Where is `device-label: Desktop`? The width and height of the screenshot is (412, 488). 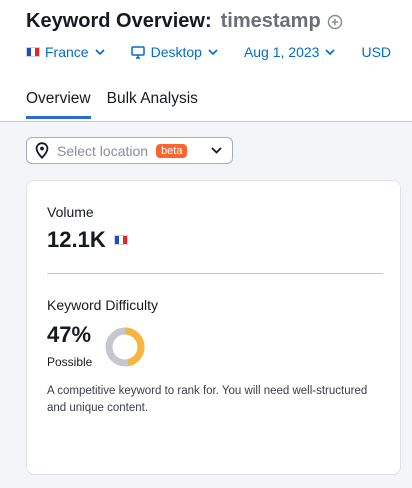
device-label: Desktop is located at coordinates (176, 52).